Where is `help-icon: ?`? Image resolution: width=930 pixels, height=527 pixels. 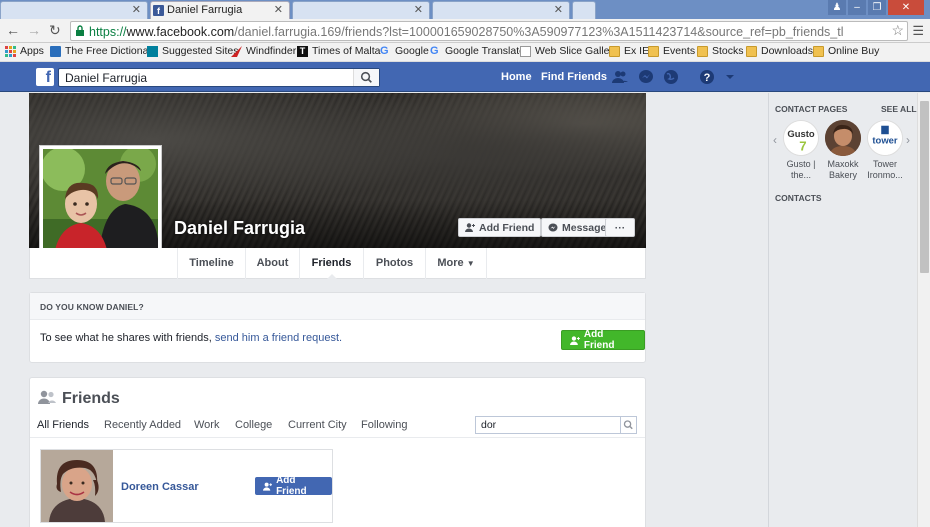
help-icon: ? is located at coordinates (707, 77).